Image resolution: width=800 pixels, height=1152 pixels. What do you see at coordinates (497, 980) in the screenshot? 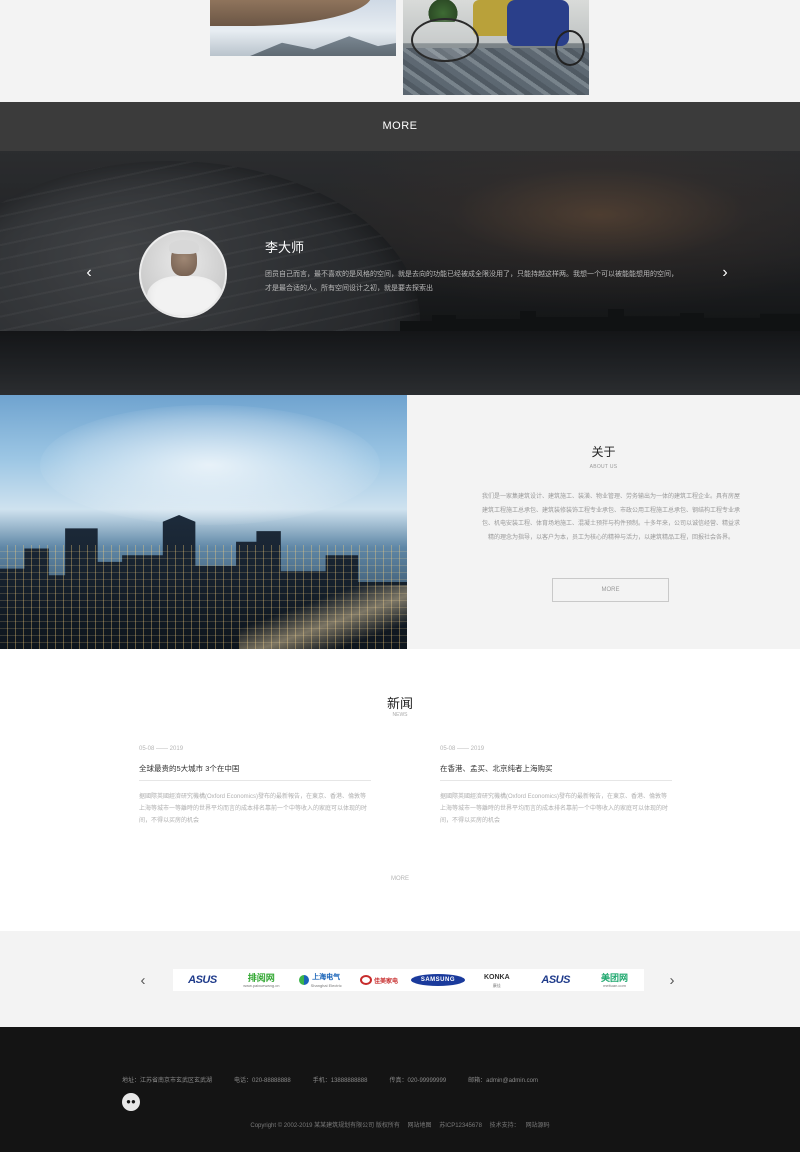
I see `konka-logo: KONKA 康佳` at bounding box center [497, 980].